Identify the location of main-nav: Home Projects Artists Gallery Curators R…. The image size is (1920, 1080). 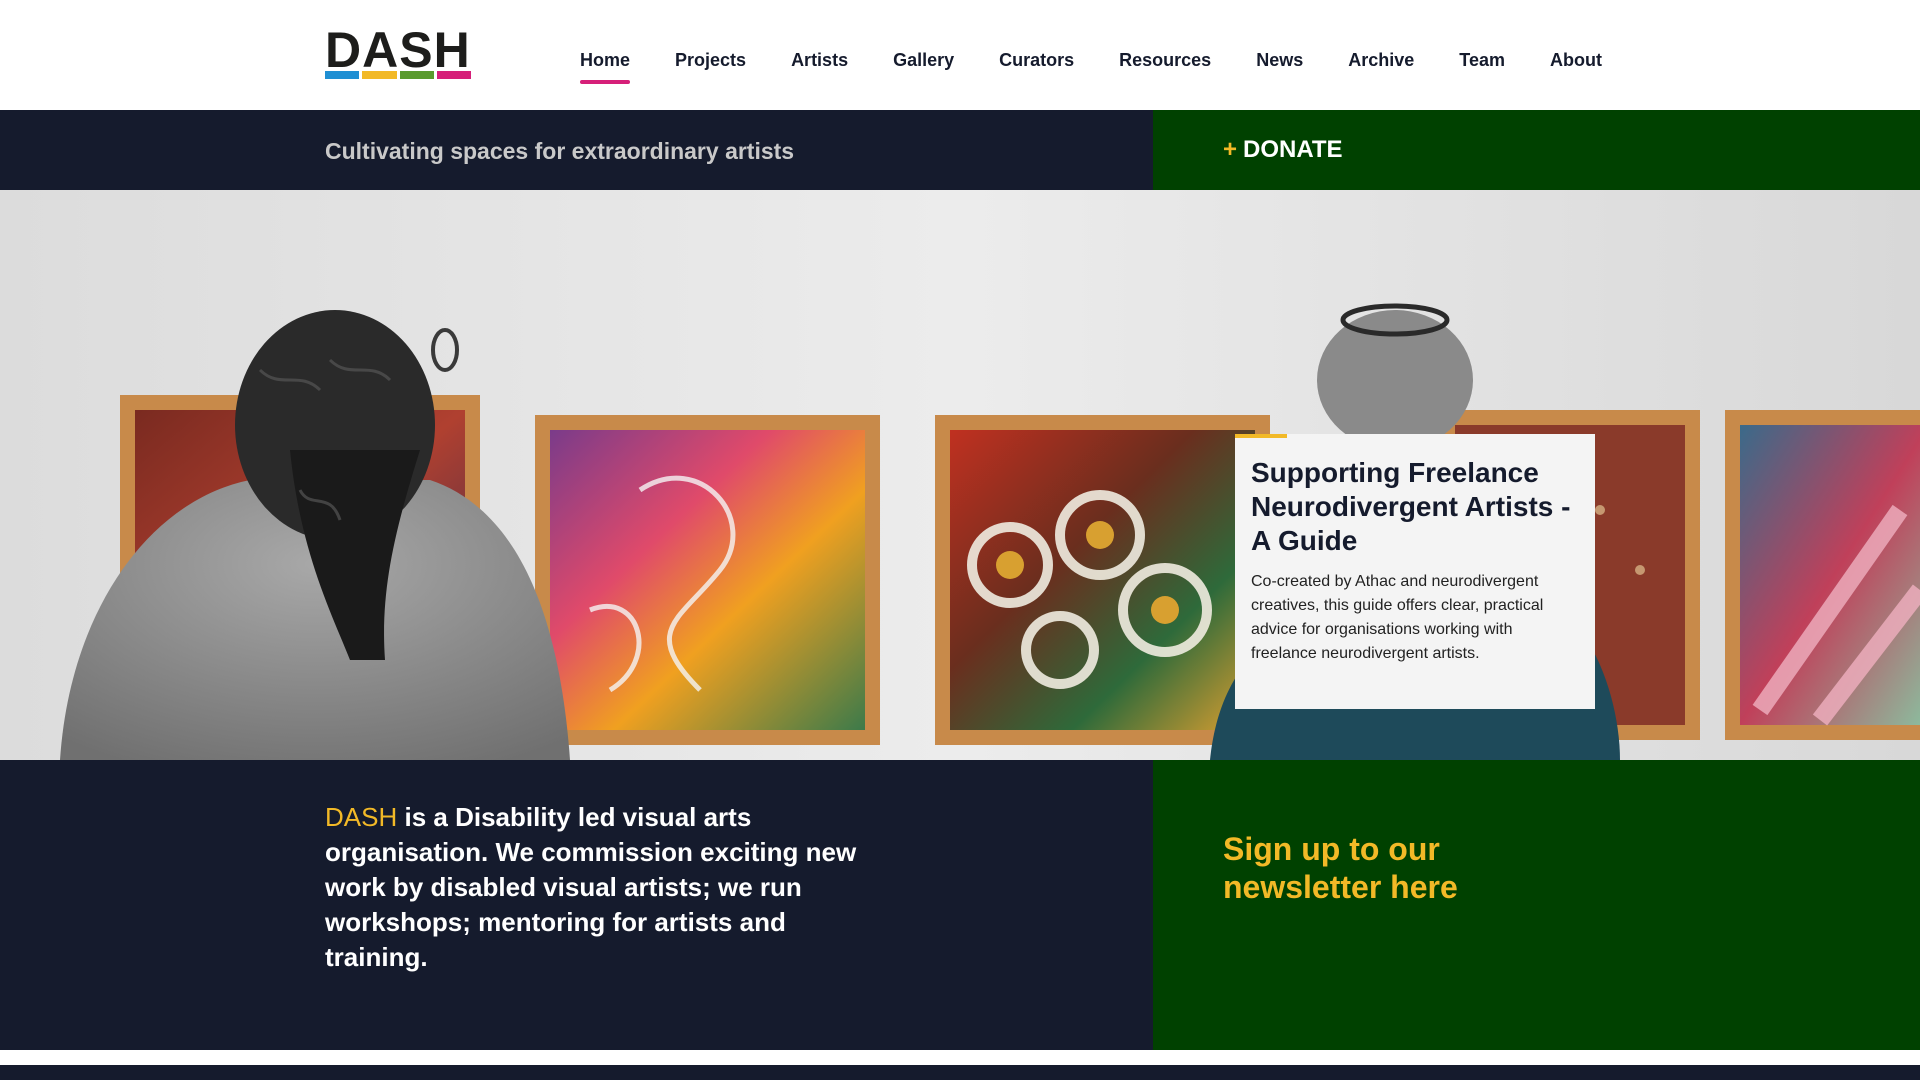
(1113, 66).